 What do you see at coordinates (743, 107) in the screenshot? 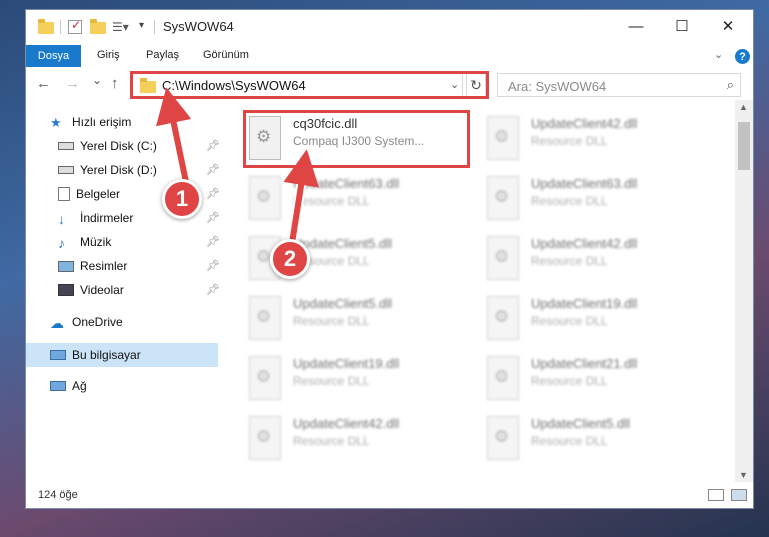
I see `scroll-up-icon: ▲` at bounding box center [743, 107].